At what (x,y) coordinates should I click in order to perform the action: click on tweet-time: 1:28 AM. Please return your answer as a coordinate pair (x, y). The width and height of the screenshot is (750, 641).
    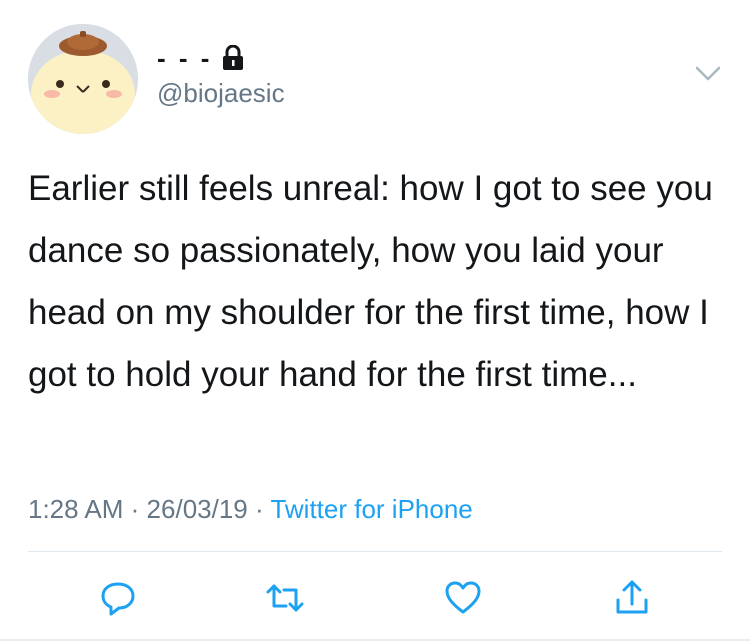
    Looking at the image, I should click on (76, 509).